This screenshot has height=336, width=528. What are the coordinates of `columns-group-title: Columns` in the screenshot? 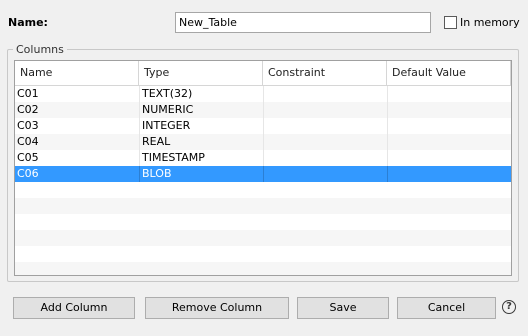 It's located at (40, 49).